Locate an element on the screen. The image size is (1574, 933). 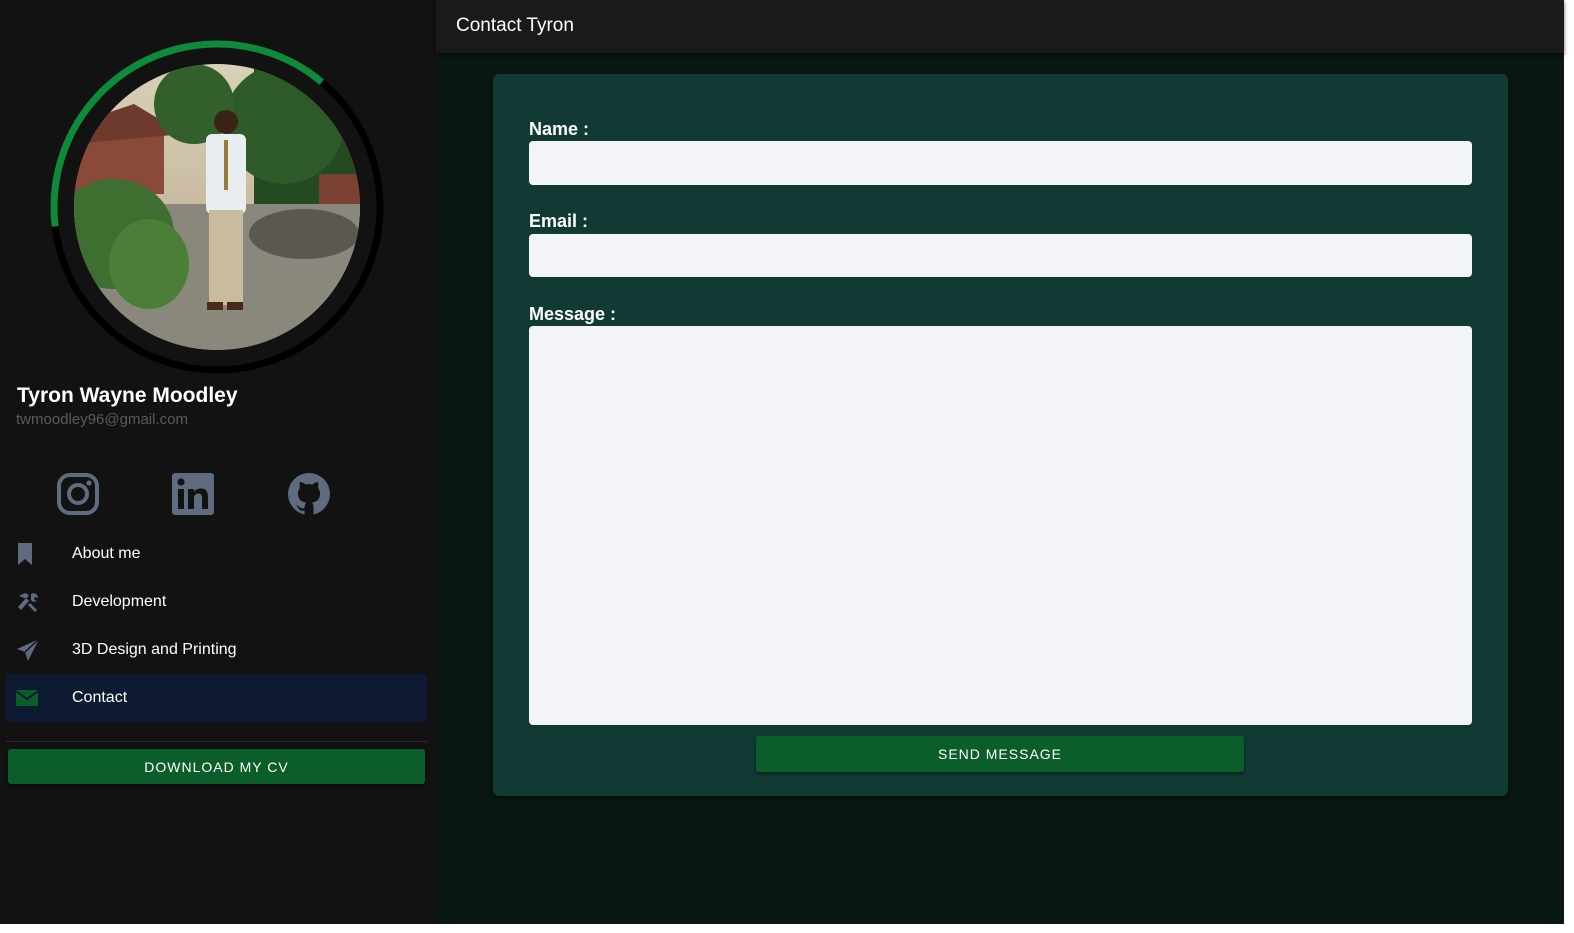
profile-name: Tyron Wayne Moodley is located at coordinates (127, 395).